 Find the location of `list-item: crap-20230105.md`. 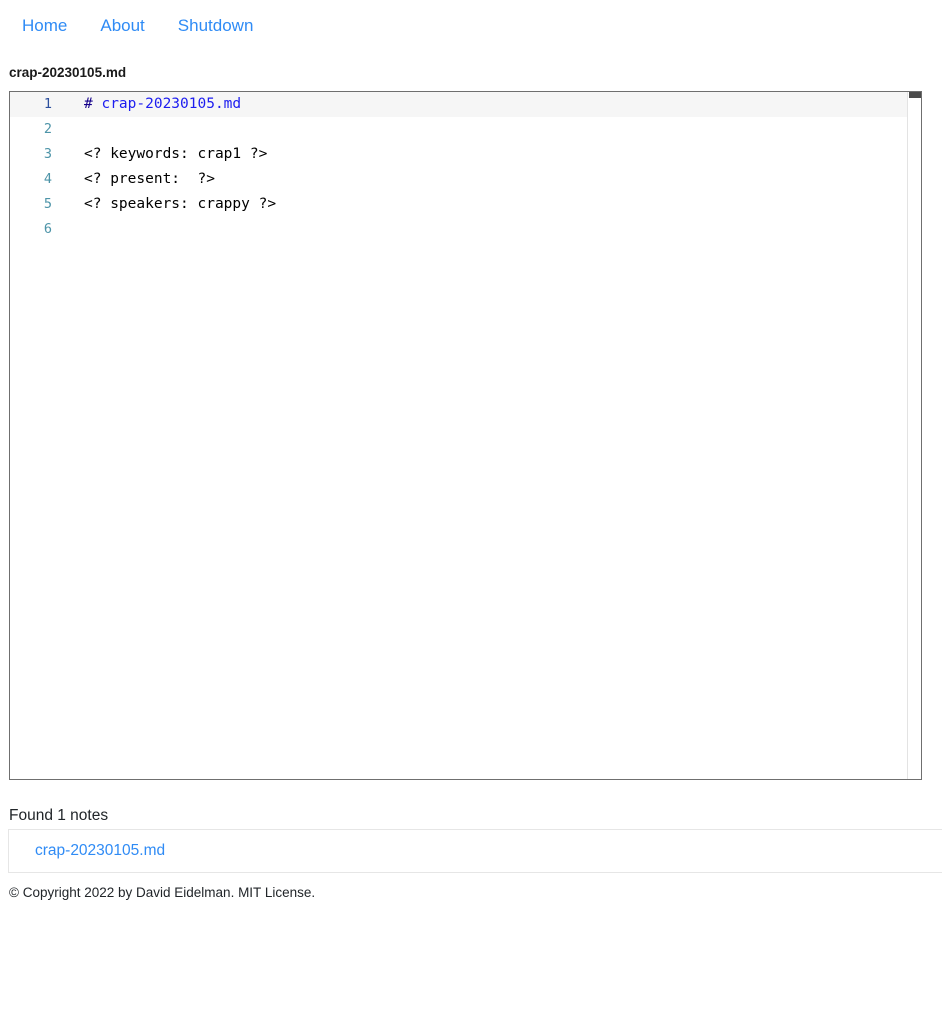

list-item: crap-20230105.md is located at coordinates (475, 851).